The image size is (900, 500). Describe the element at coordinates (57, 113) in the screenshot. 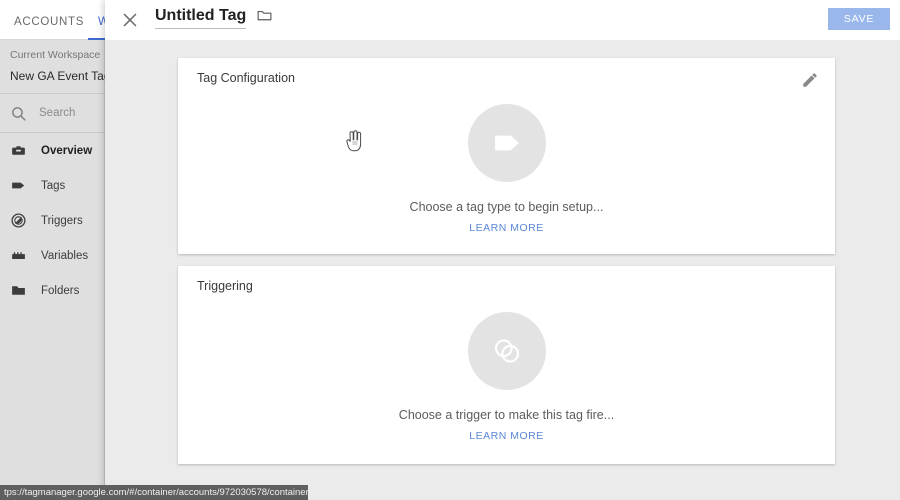

I see `search-placeholder: Search` at that location.